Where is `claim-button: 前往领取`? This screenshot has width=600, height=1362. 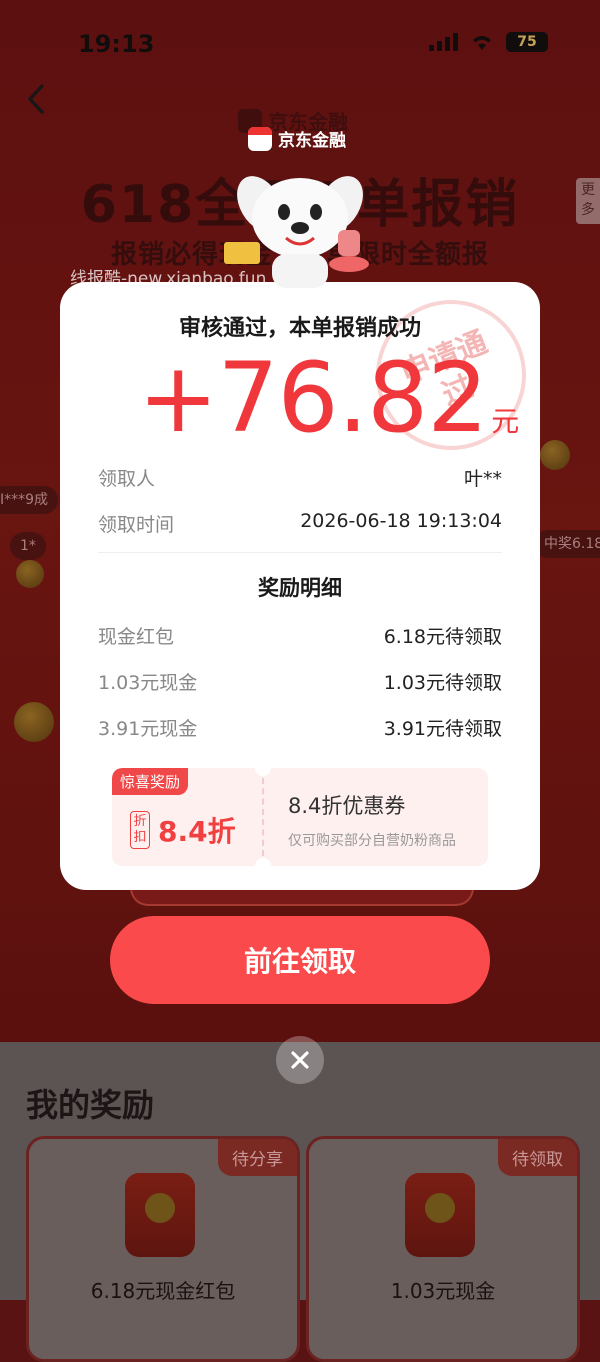 claim-button: 前往领取 is located at coordinates (300, 960).